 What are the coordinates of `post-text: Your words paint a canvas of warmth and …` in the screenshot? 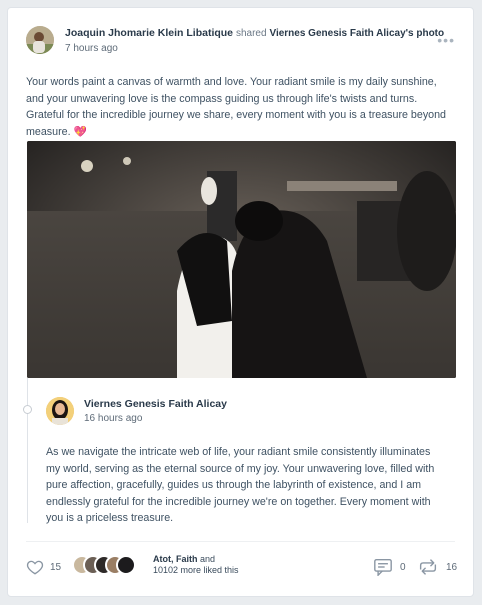 It's located at (236, 107).